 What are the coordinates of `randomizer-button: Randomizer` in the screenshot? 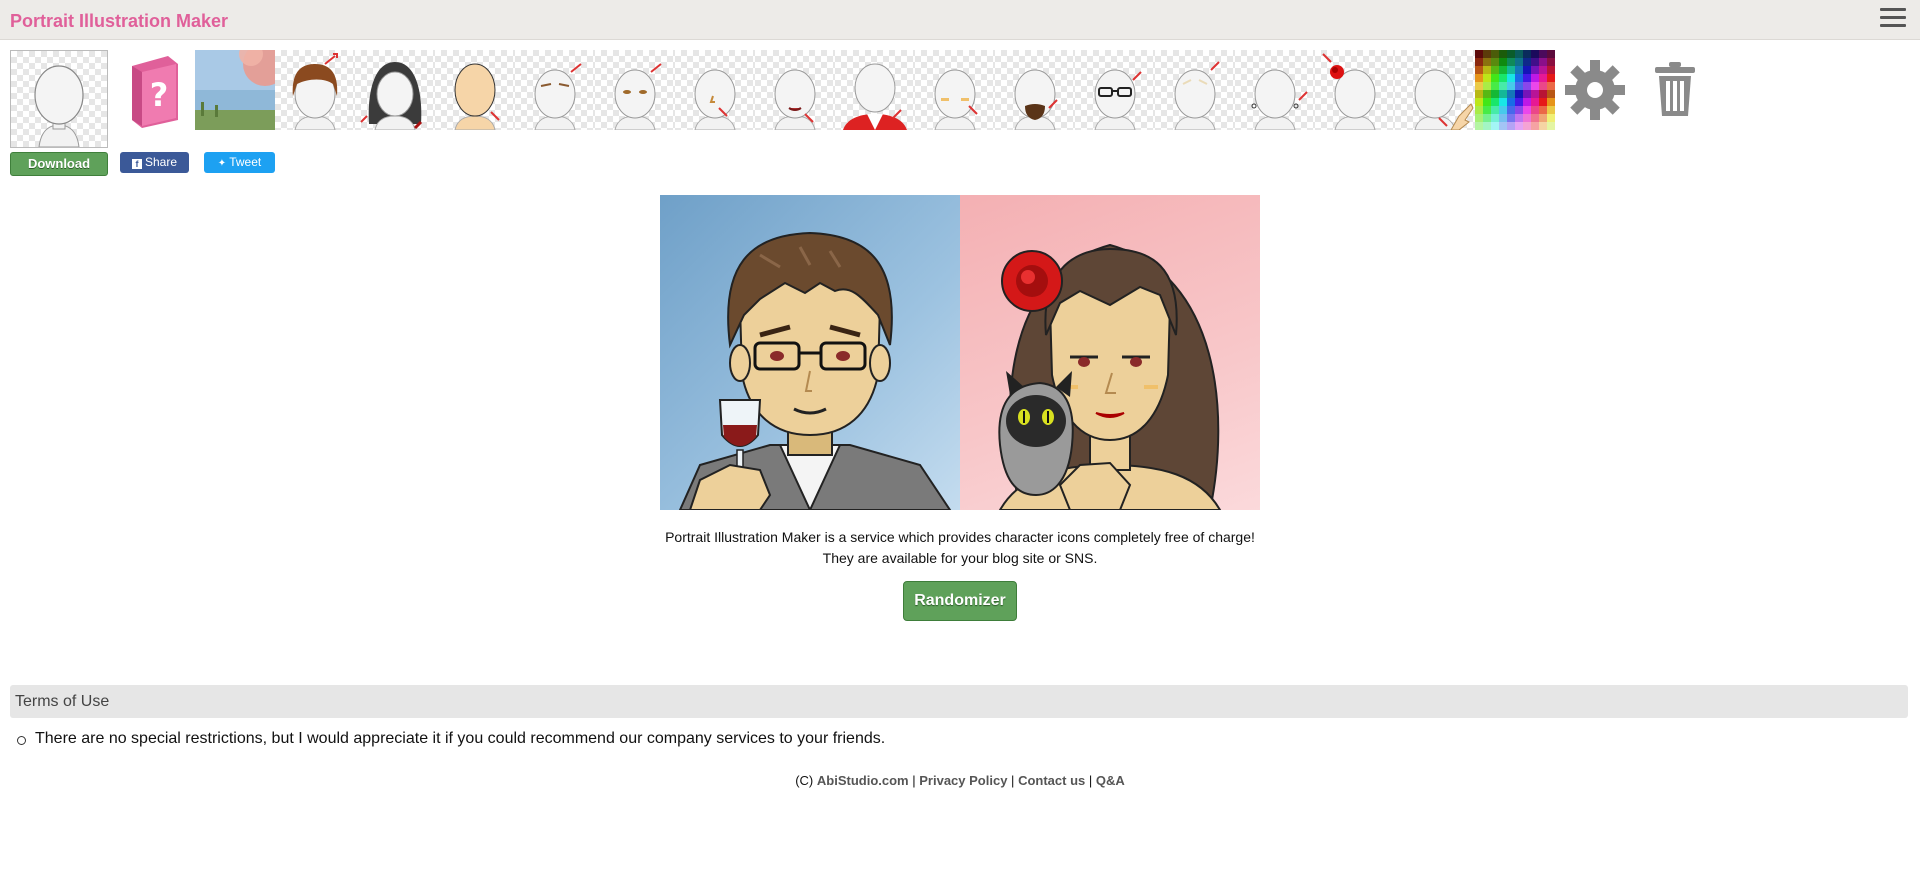 It's located at (960, 601).